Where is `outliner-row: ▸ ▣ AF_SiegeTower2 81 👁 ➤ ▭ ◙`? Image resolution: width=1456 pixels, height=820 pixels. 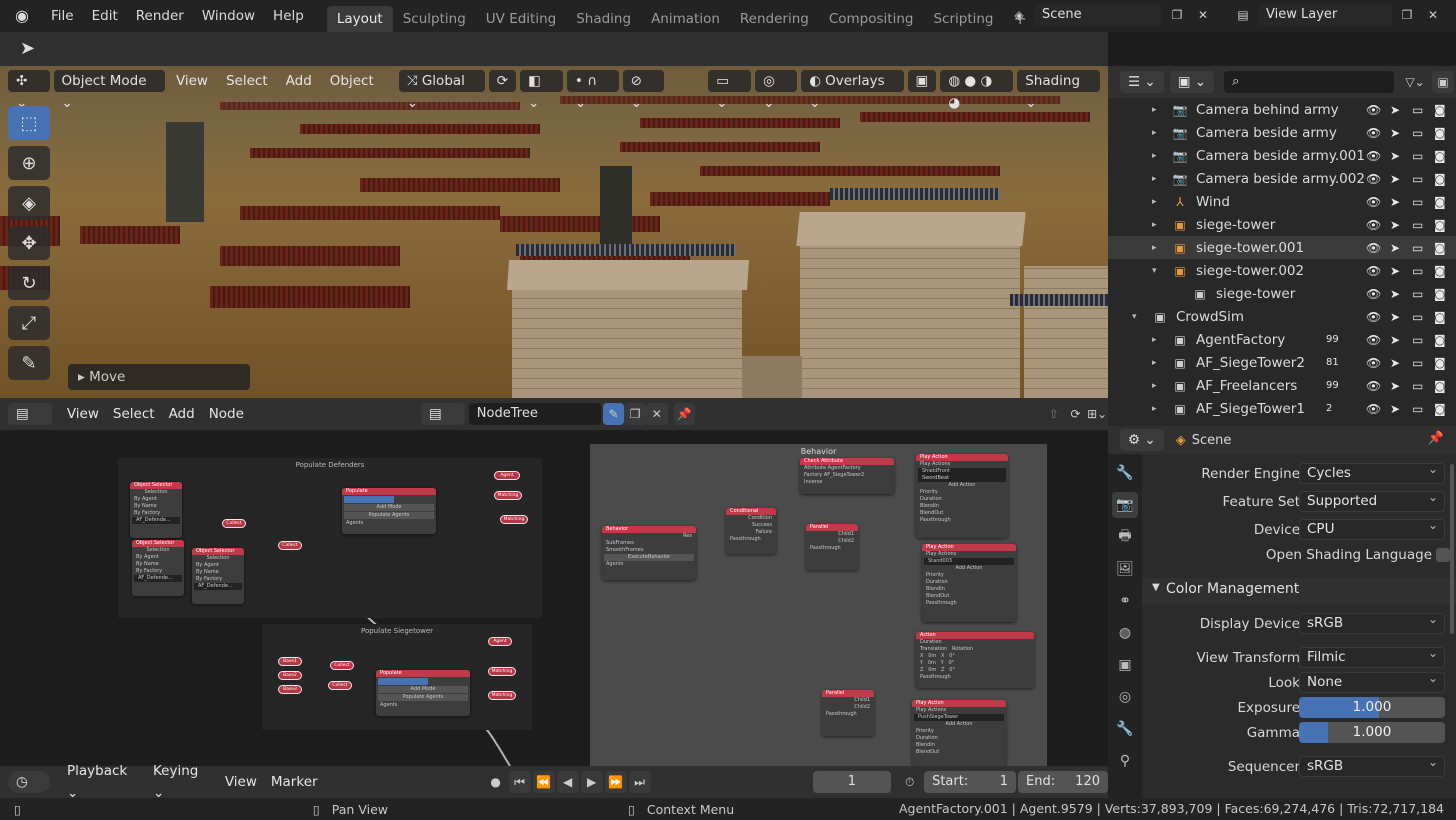 outliner-row: ▸ ▣ AF_SiegeTower2 81 👁 ➤ ▭ ◙ is located at coordinates (1282, 362).